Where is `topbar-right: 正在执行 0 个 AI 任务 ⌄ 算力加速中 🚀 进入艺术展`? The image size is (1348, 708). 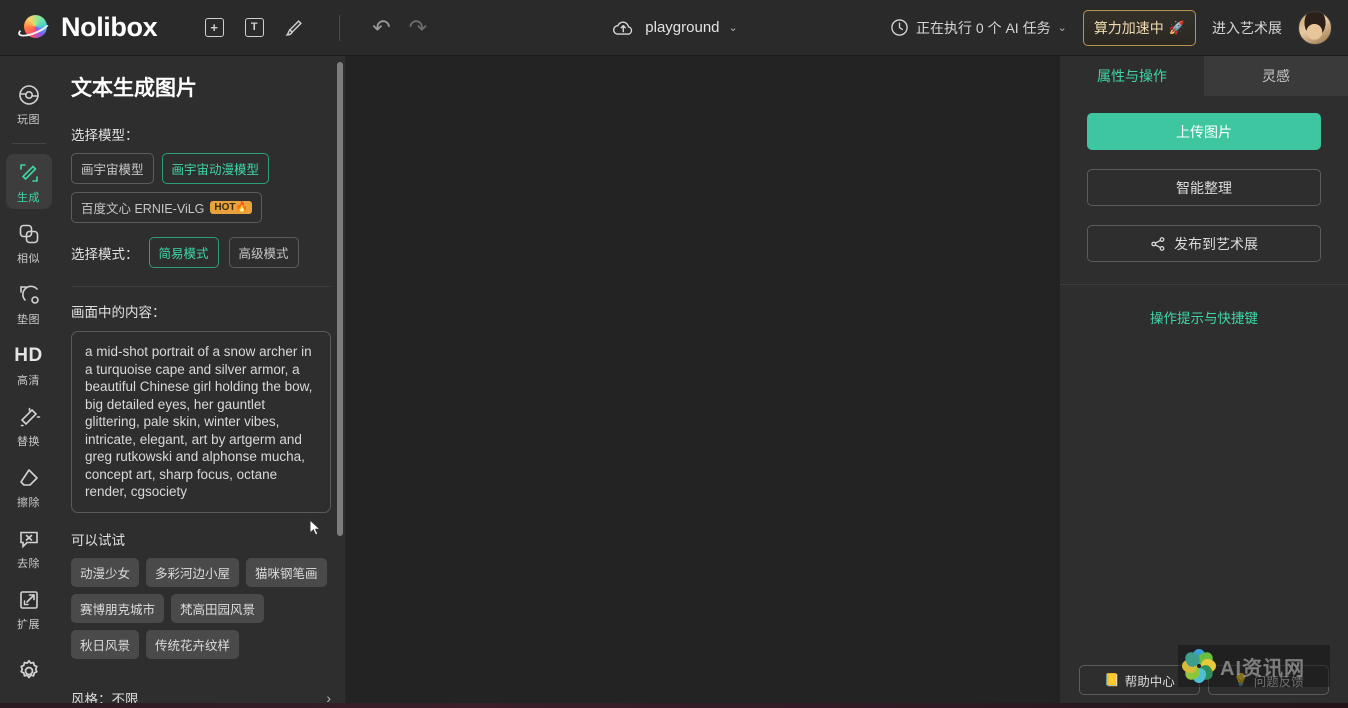
topbar-right: 正在执行 0 个 AI 任务 ⌄ 算力加速中 🚀 进入艺术展 is located at coordinates (1111, 27).